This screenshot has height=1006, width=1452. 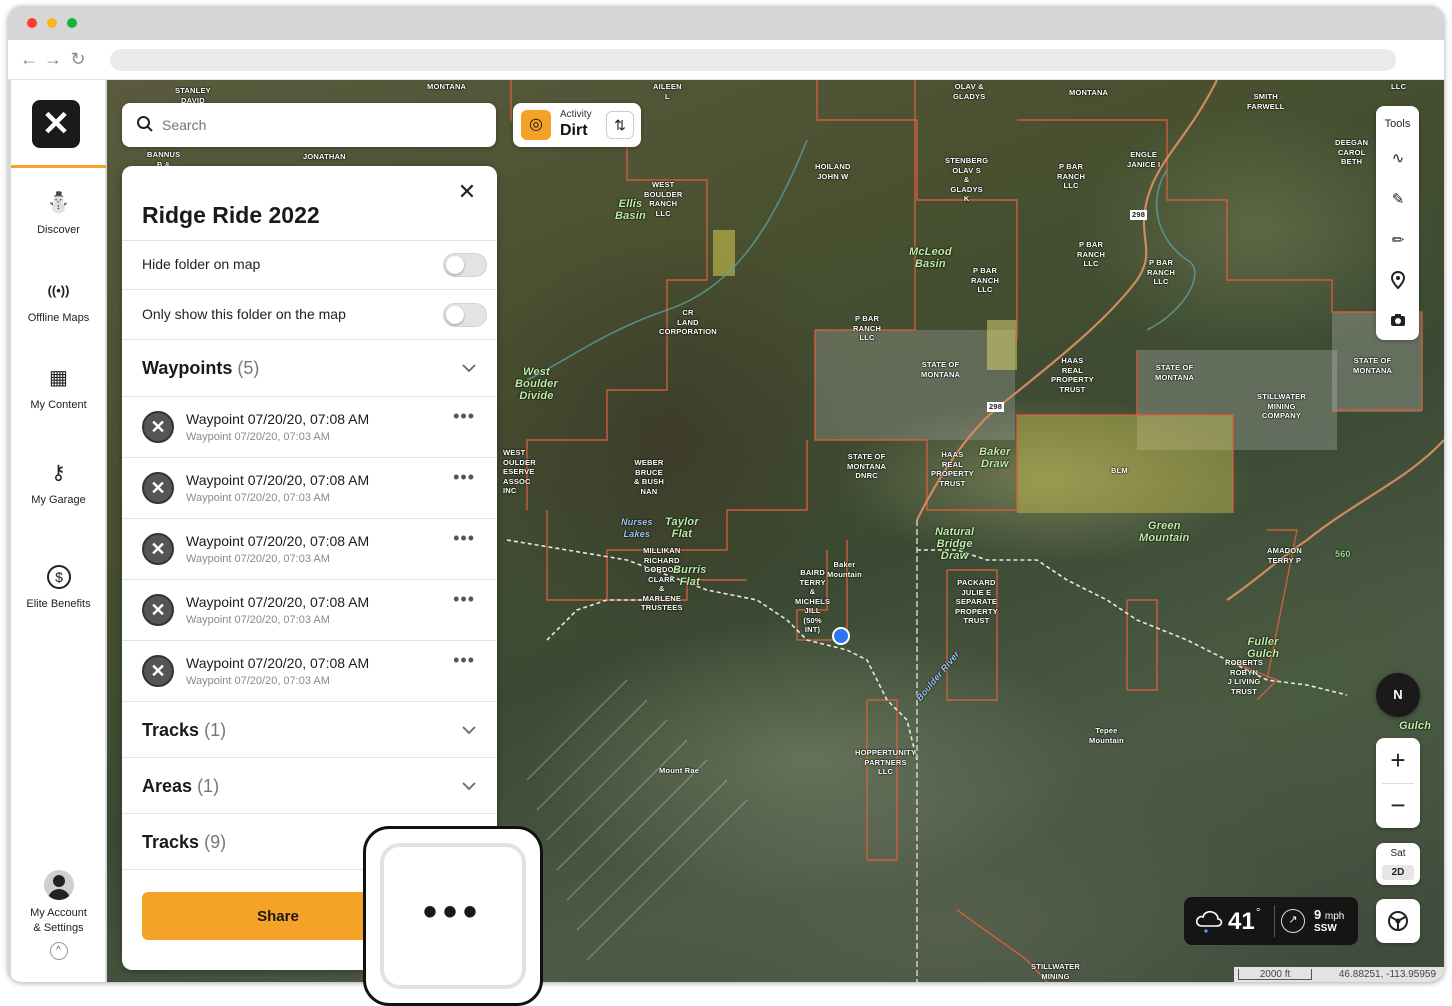 What do you see at coordinates (985, 280) in the screenshot?
I see `map-label: P BAR RANCH LLC` at bounding box center [985, 280].